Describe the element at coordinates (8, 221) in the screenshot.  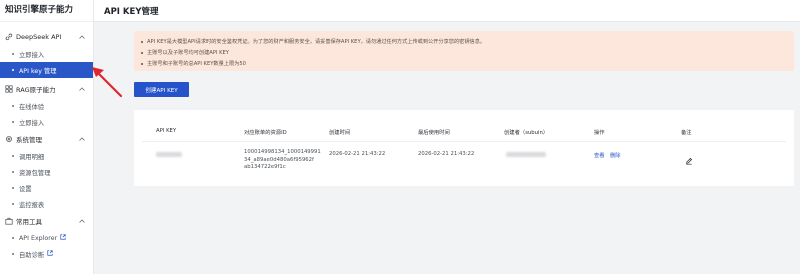
I see `toolbox-icon` at that location.